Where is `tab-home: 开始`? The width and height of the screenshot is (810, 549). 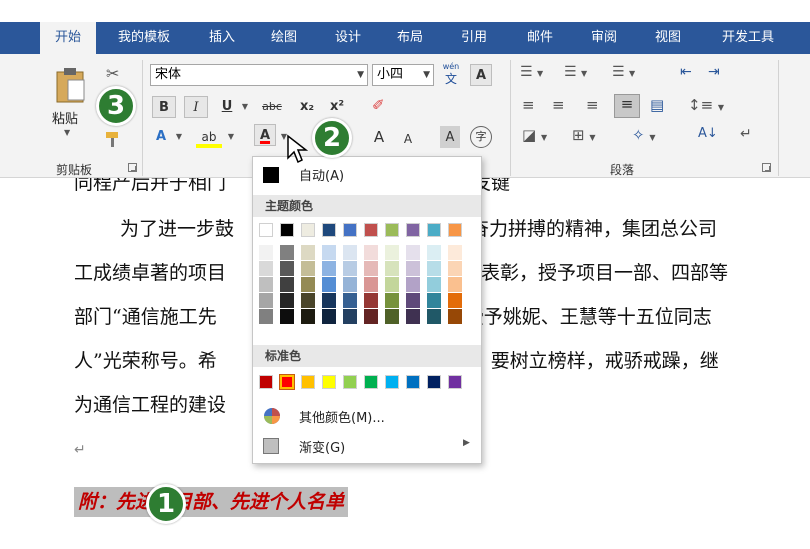 tab-home: 开始 is located at coordinates (68, 40).